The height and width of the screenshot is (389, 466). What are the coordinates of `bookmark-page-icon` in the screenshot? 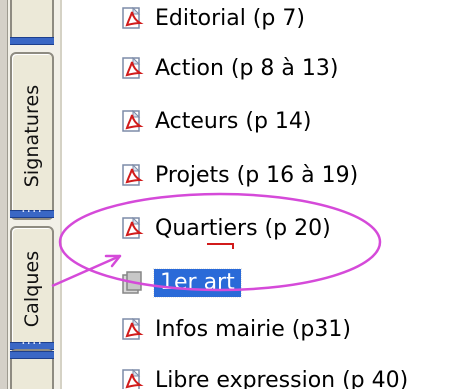 It's located at (132, 282).